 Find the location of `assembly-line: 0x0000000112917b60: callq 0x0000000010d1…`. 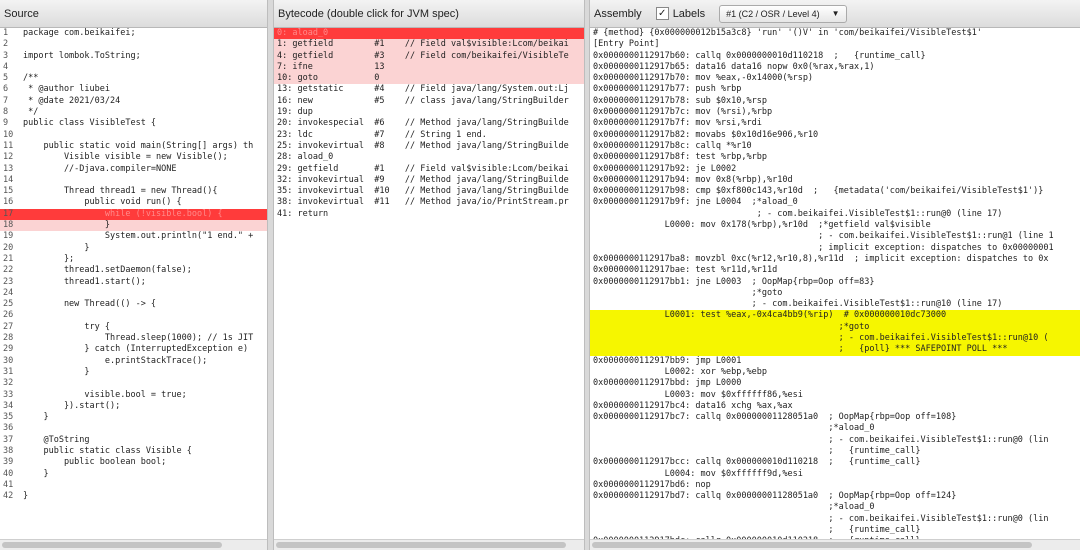

assembly-line: 0x0000000112917b60: callq 0x0000000010d1… is located at coordinates (835, 56).